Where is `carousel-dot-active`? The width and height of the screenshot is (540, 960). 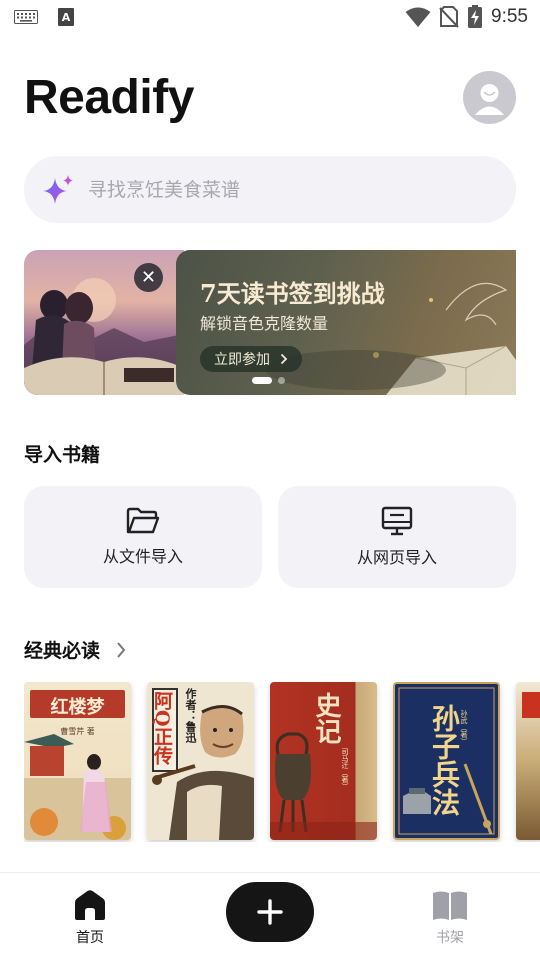
carousel-dot-active is located at coordinates (262, 380).